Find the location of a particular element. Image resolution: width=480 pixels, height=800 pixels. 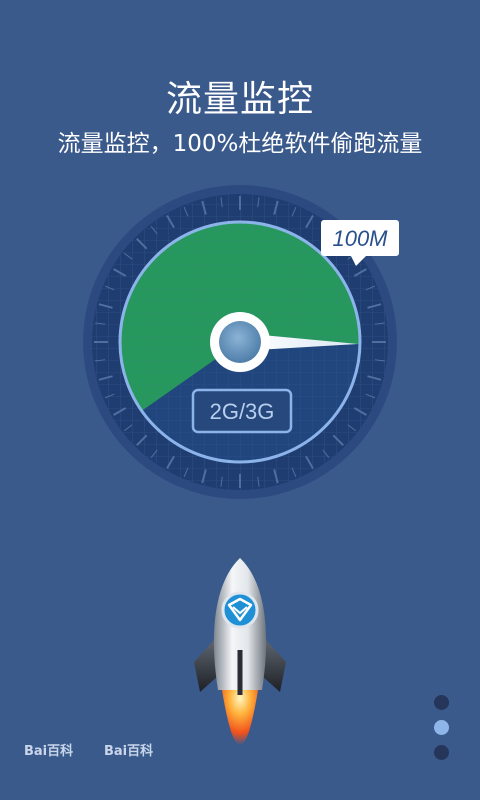

page-title: 流量监控 is located at coordinates (239, 99).